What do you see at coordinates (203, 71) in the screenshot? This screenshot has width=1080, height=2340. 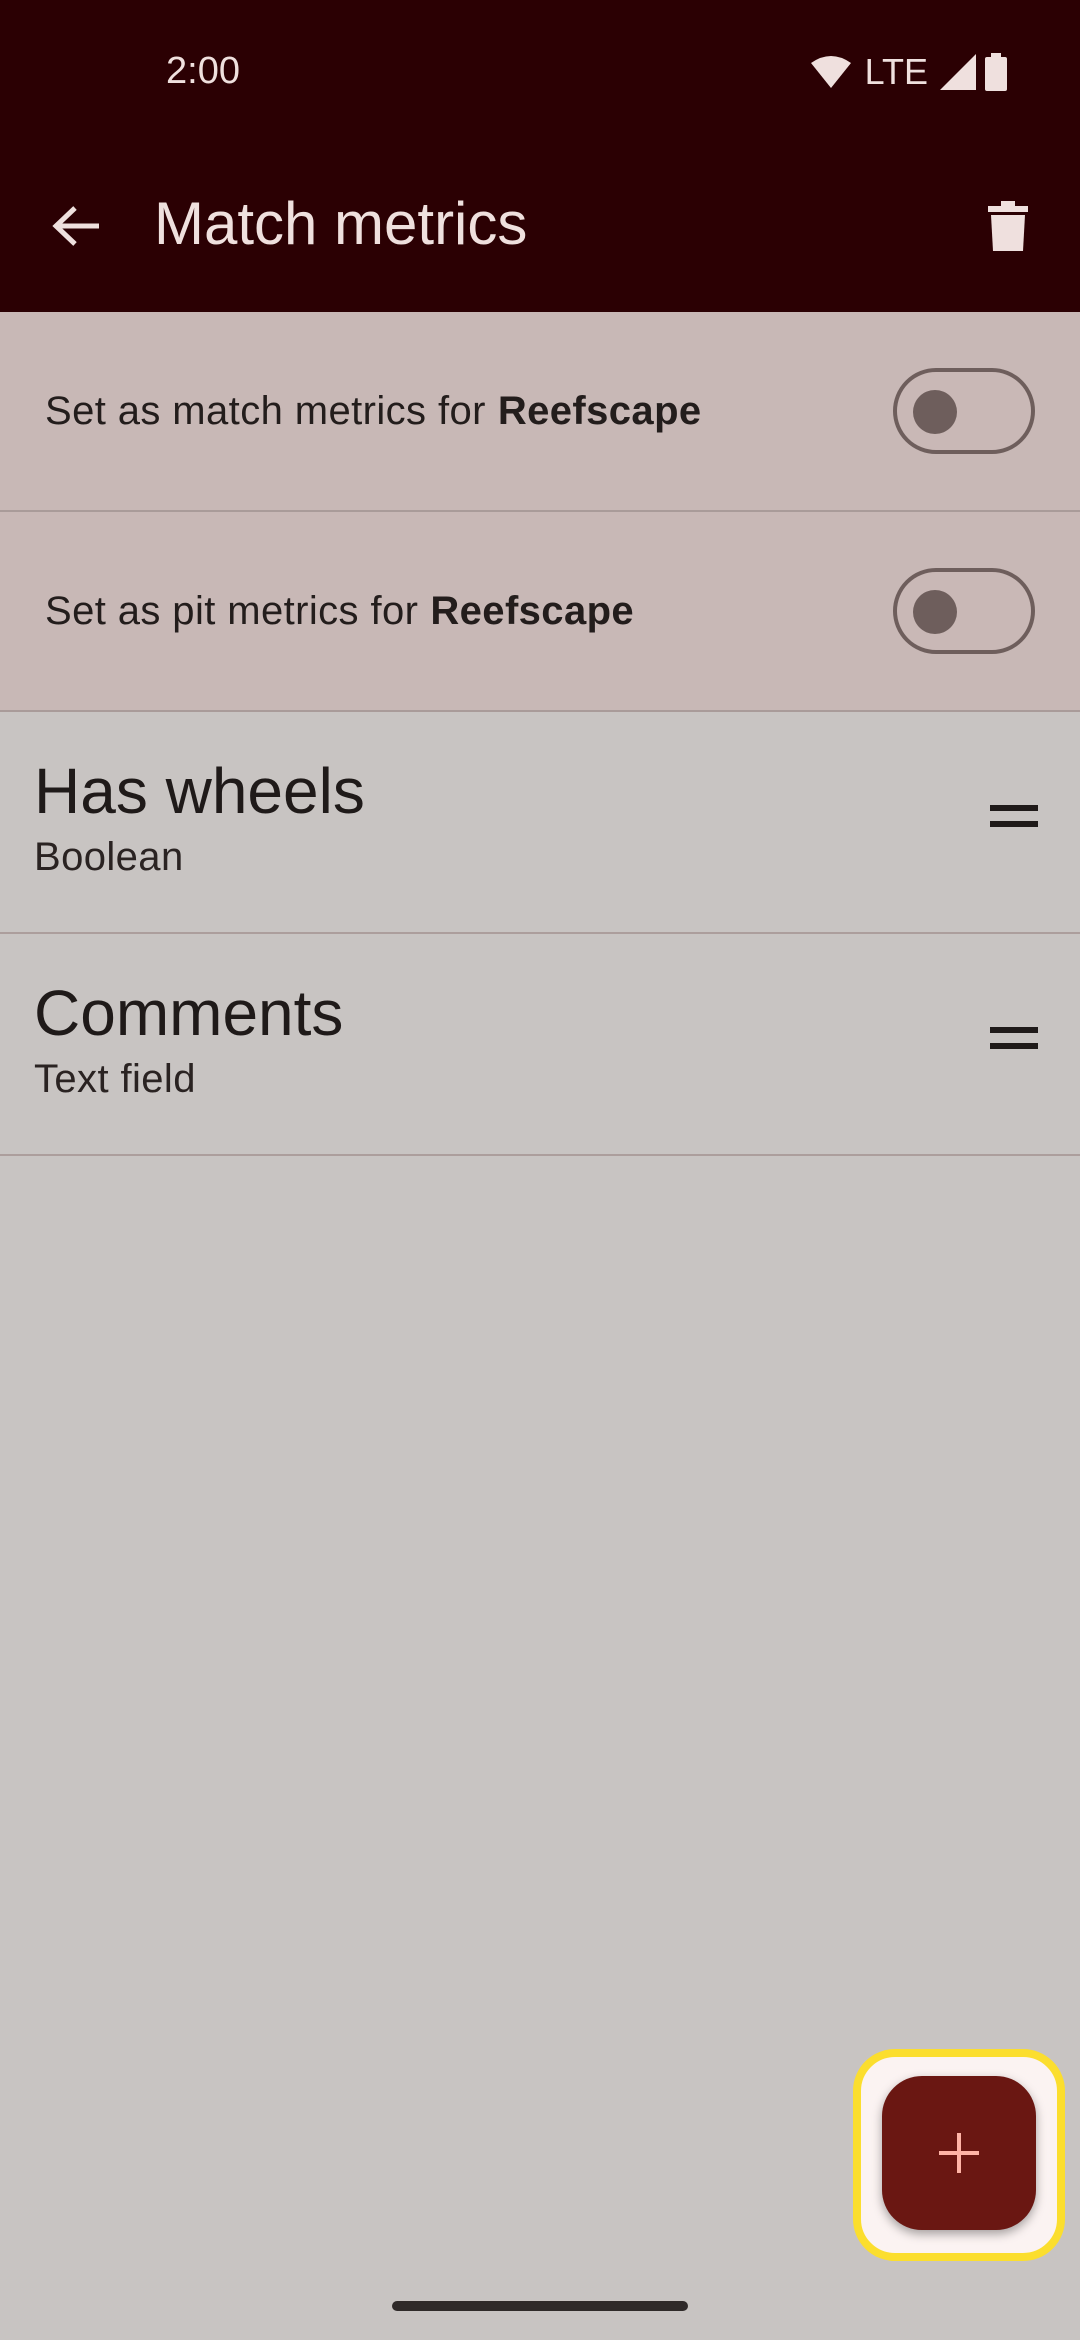 I see `status-time: 2:00` at bounding box center [203, 71].